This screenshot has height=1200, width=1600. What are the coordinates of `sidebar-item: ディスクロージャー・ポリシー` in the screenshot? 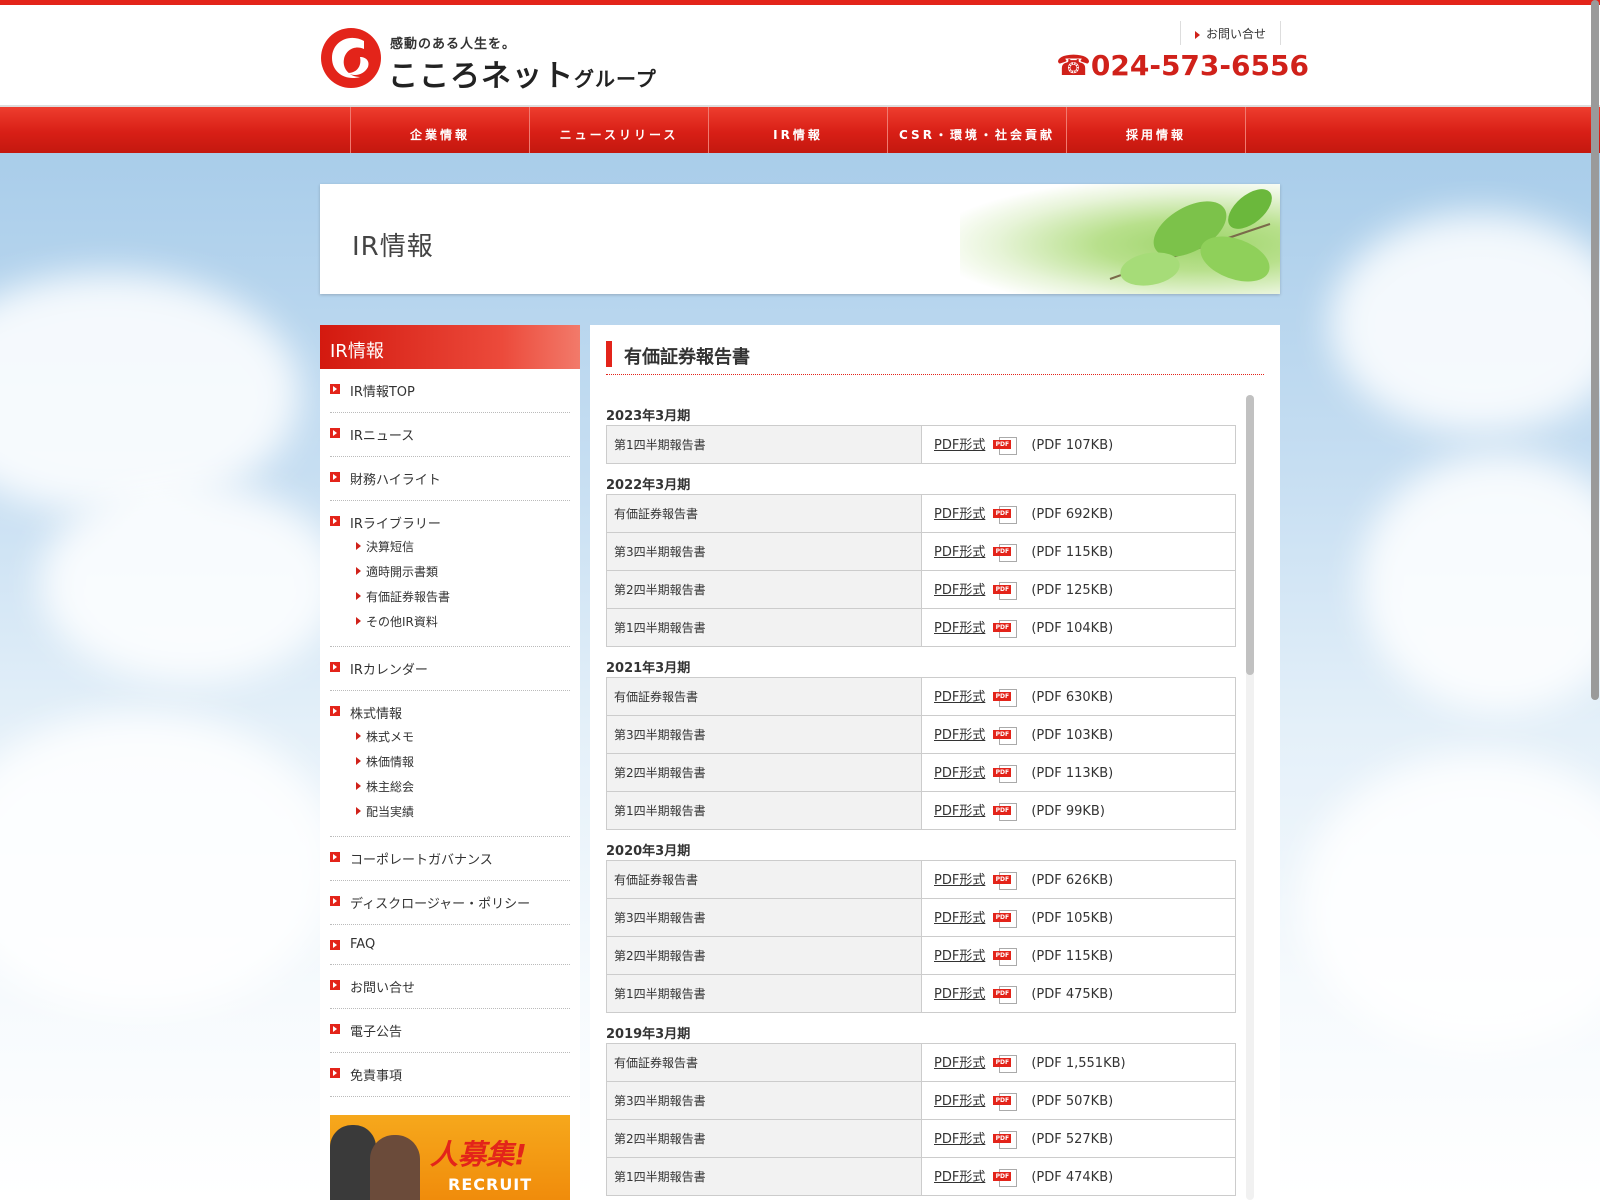 It's located at (450, 903).